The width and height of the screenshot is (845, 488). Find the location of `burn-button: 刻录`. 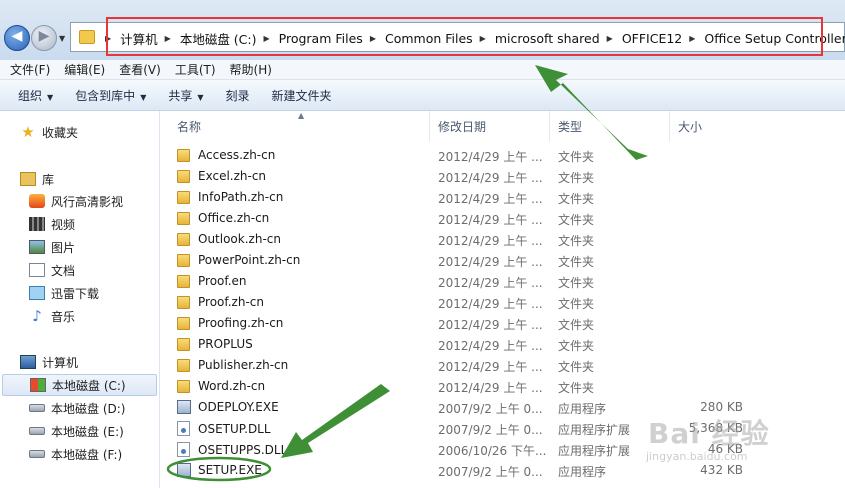

burn-button: 刻录 is located at coordinates (238, 95).